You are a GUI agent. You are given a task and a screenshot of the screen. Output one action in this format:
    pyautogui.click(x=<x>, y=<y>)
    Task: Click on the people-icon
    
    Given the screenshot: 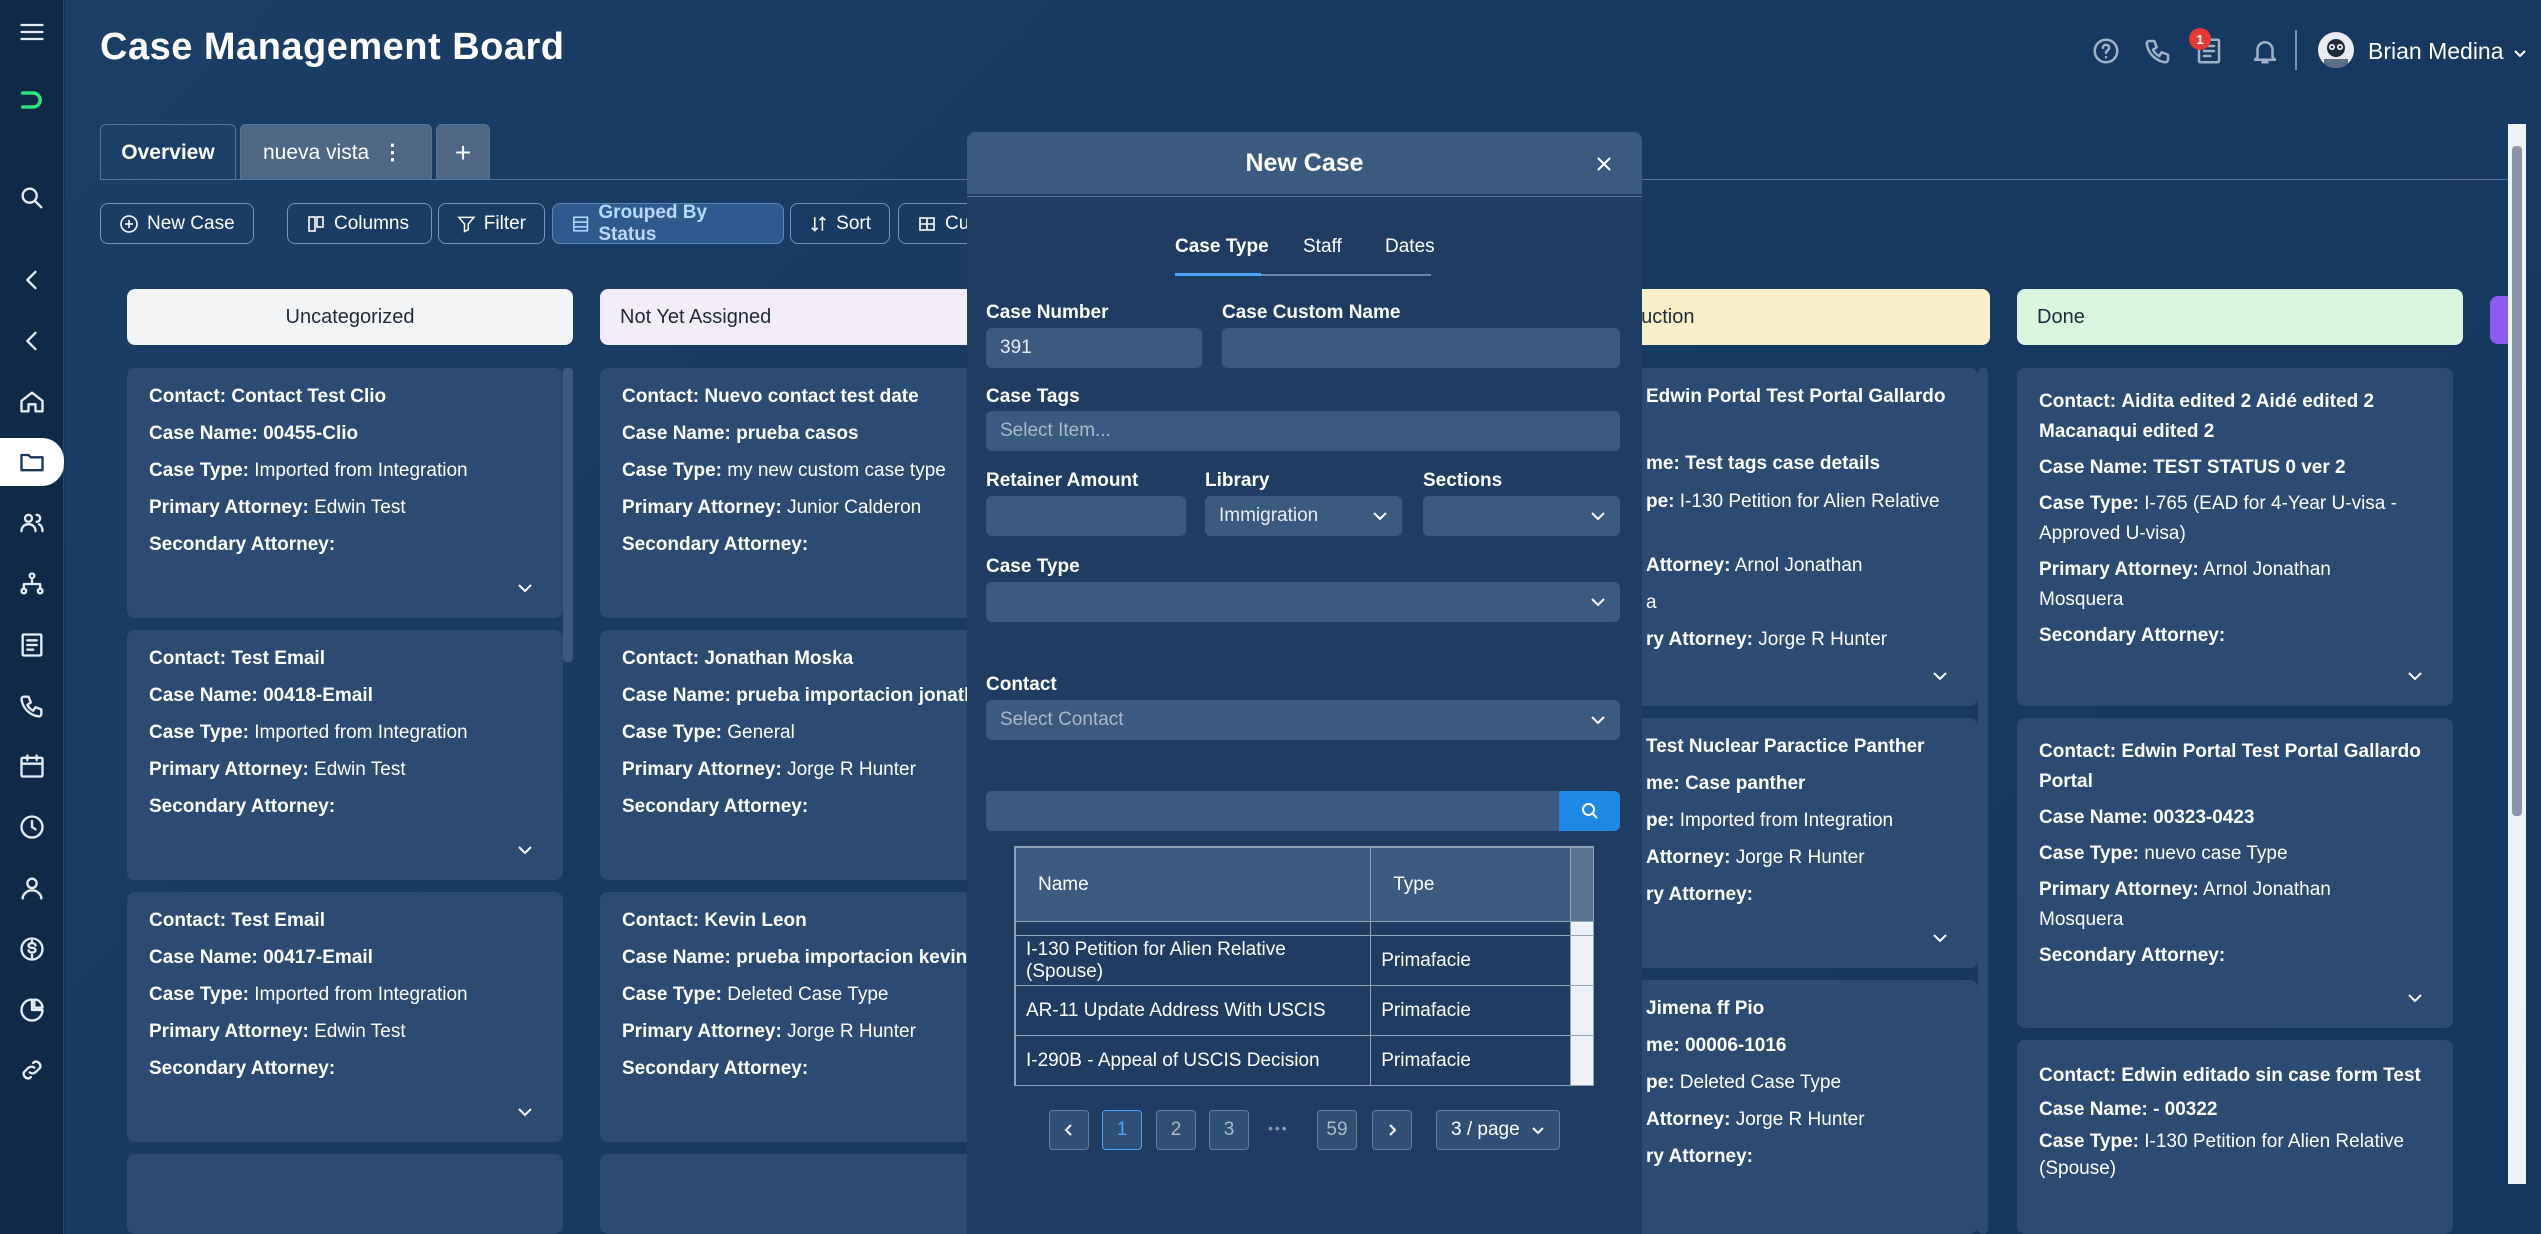 What is the action you would take?
    pyautogui.click(x=32, y=523)
    